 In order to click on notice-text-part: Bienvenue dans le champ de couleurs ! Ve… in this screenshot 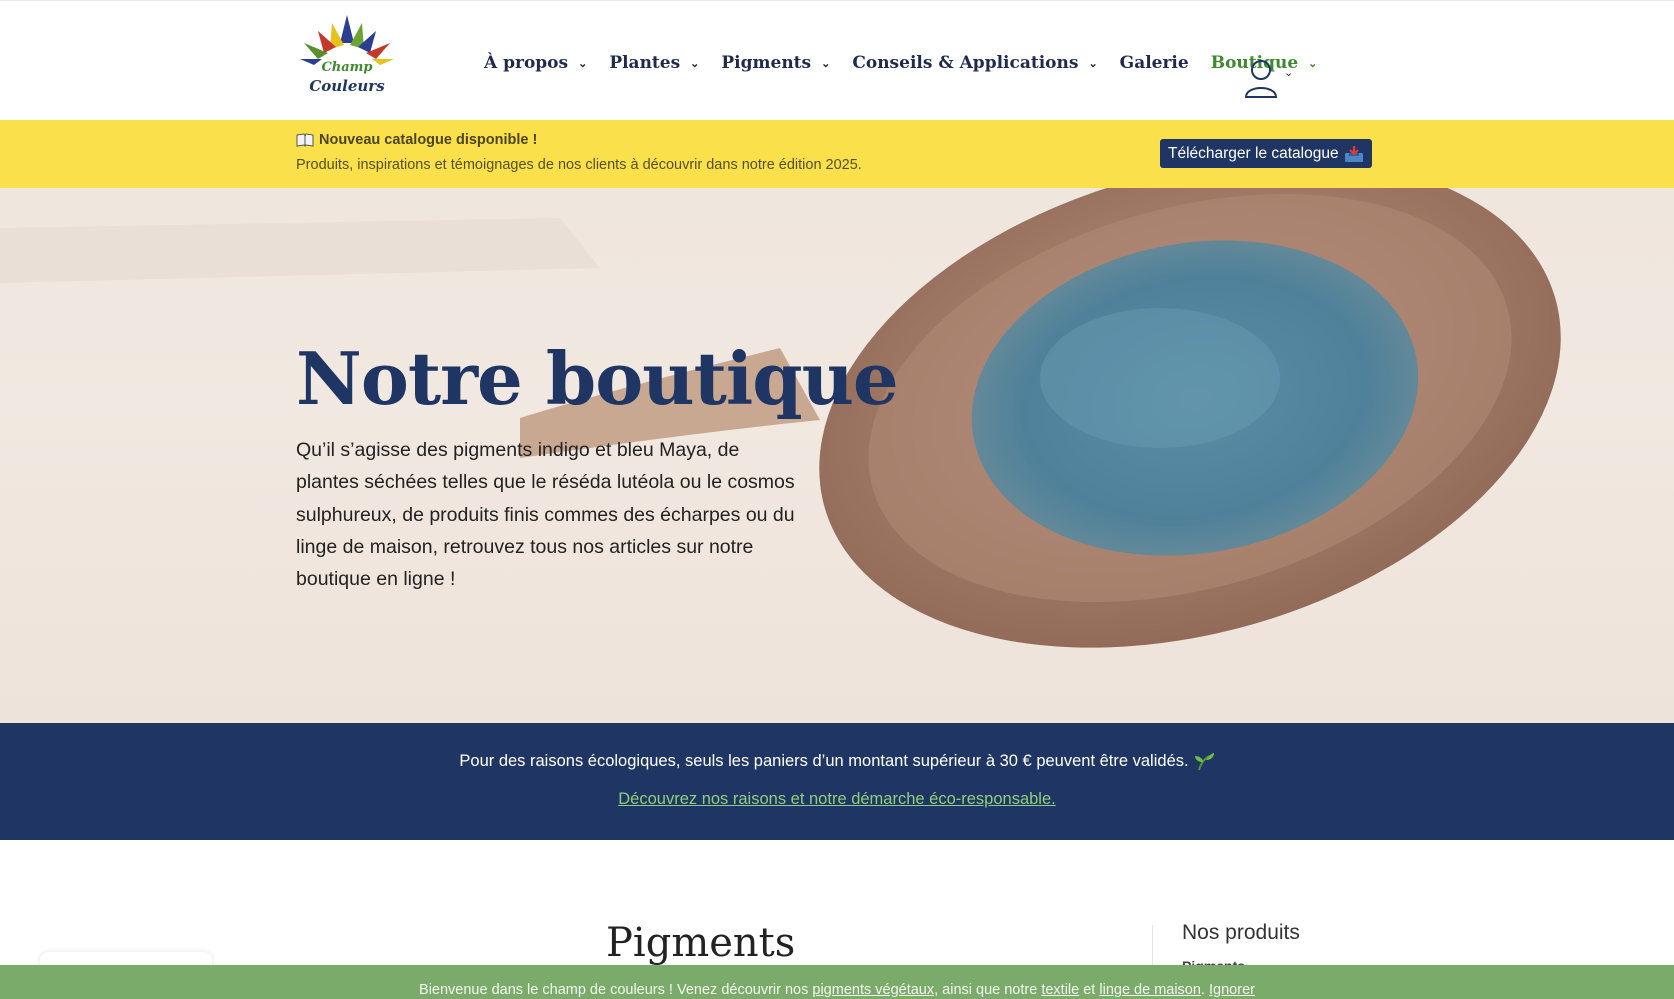, I will do `click(616, 990)`.